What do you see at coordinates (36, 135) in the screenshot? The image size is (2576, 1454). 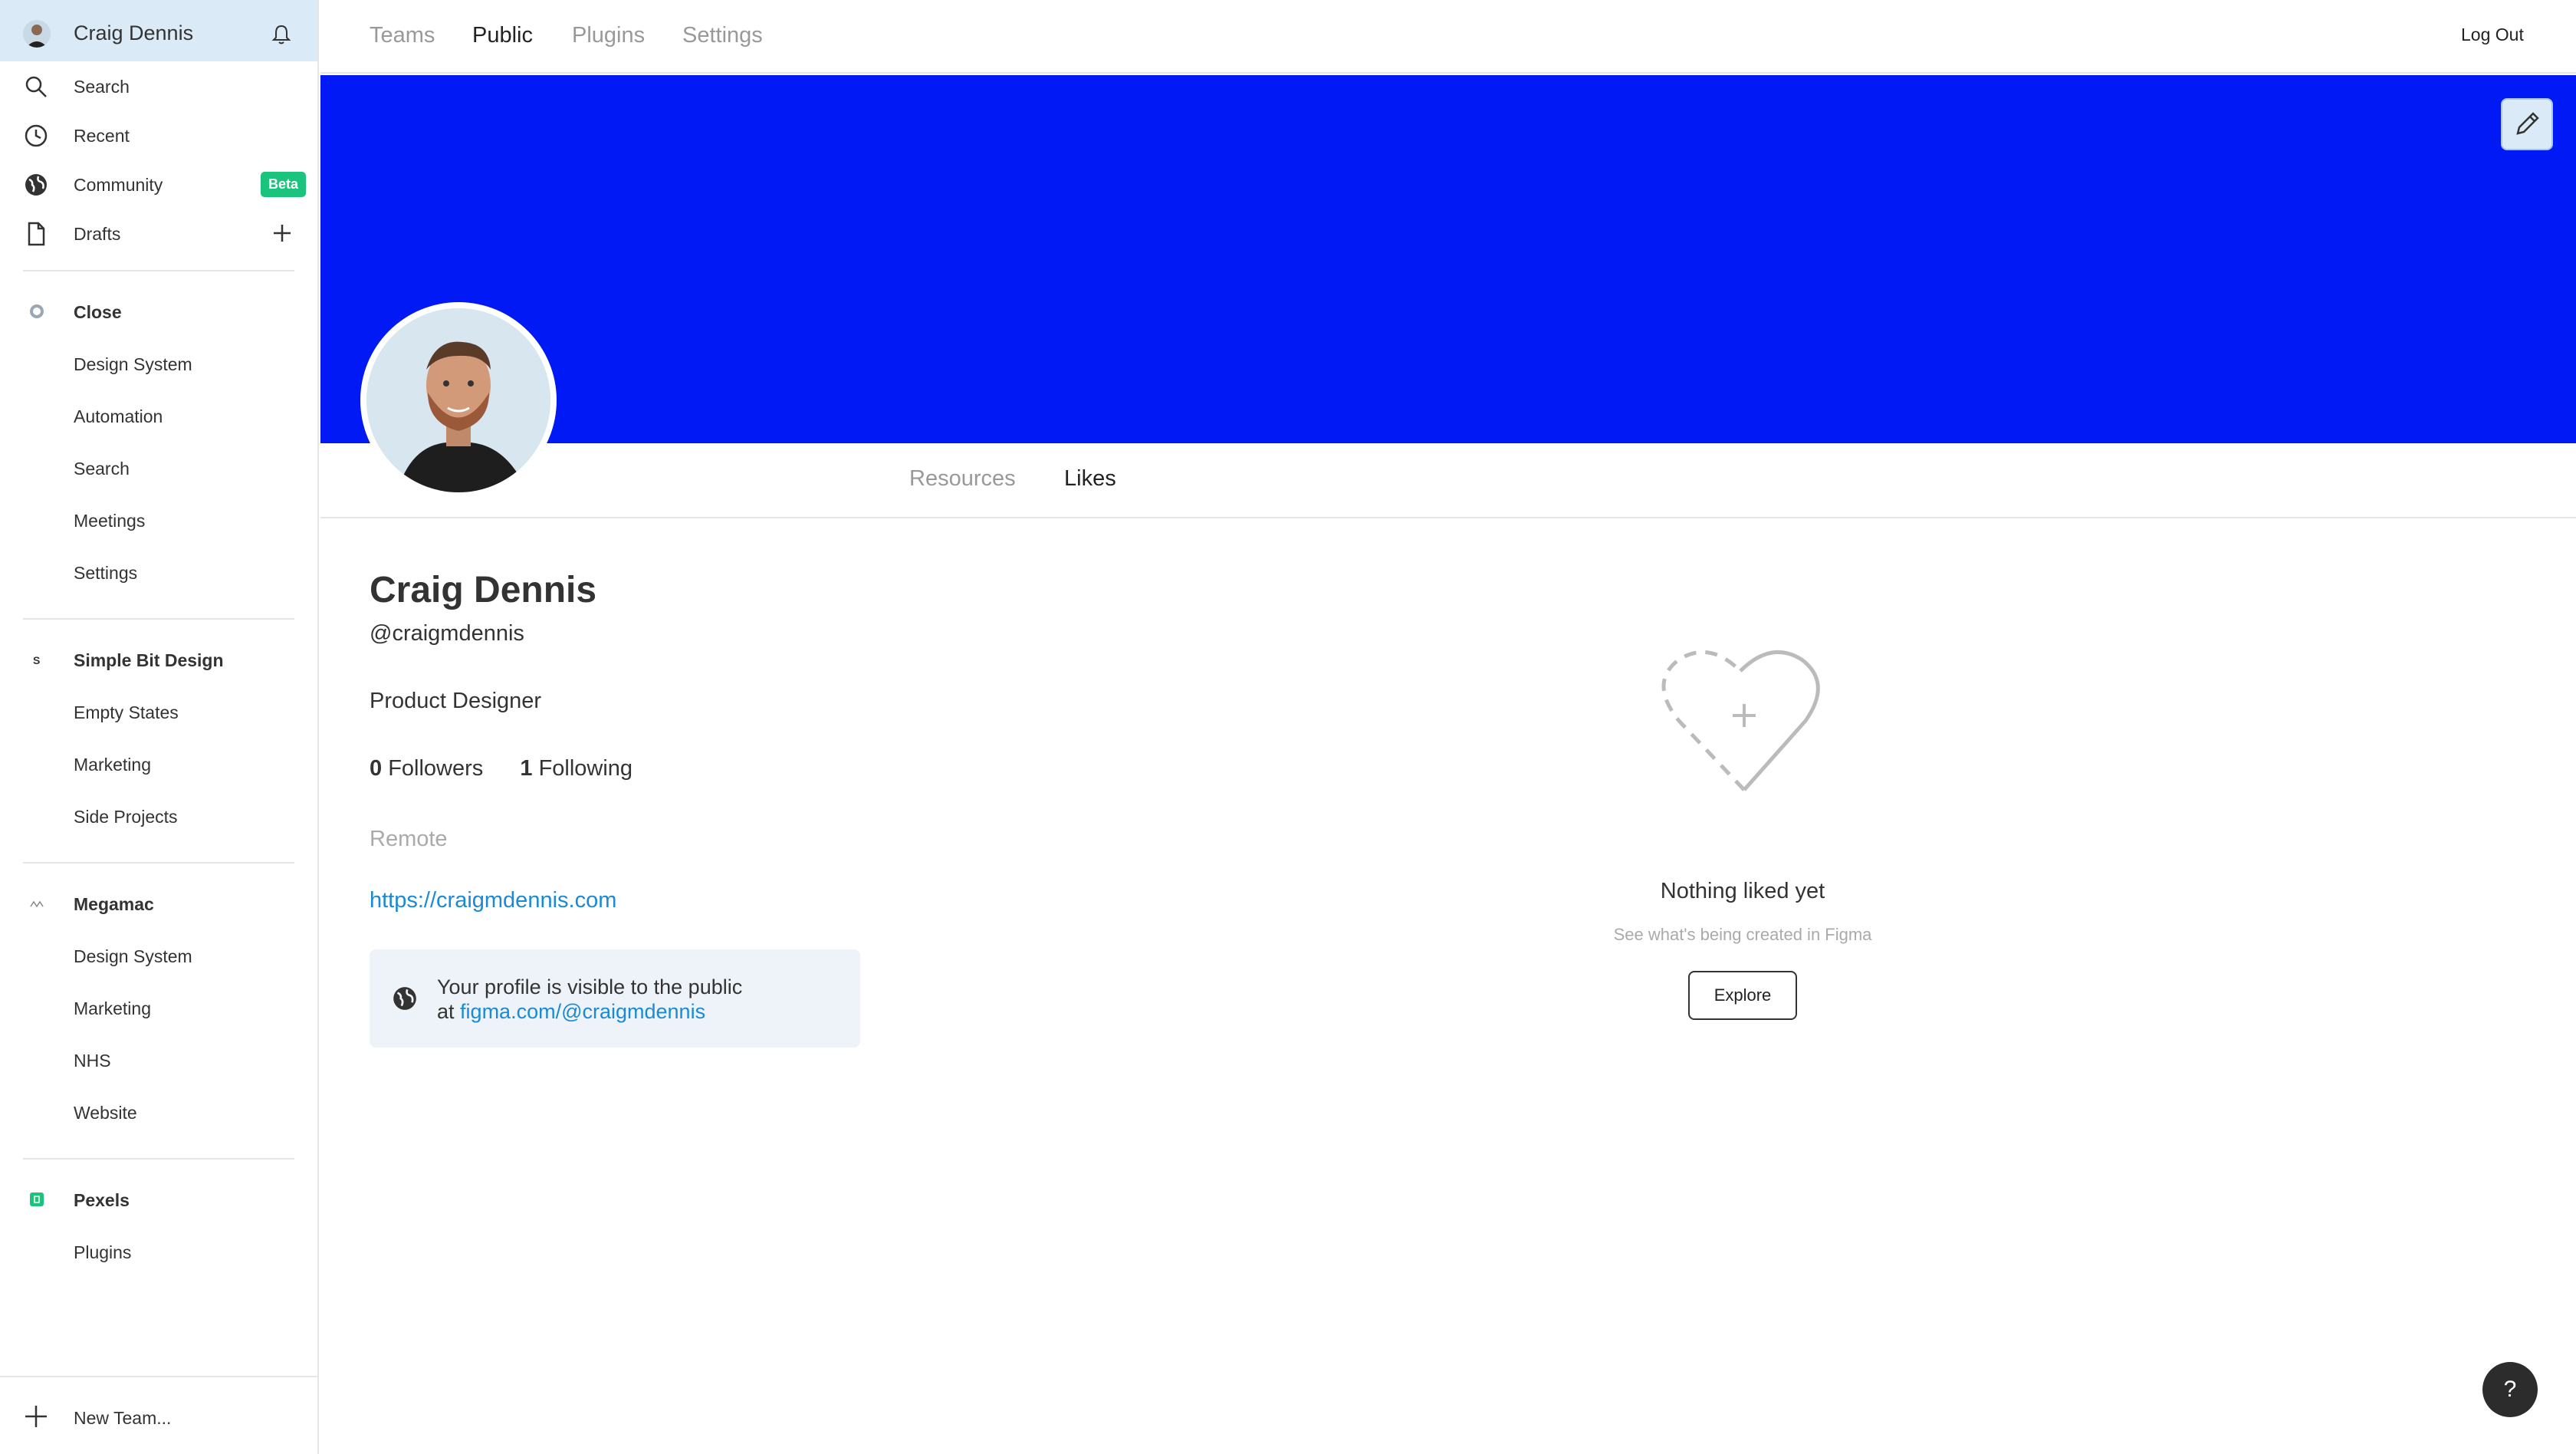 I see `clock-icon` at bounding box center [36, 135].